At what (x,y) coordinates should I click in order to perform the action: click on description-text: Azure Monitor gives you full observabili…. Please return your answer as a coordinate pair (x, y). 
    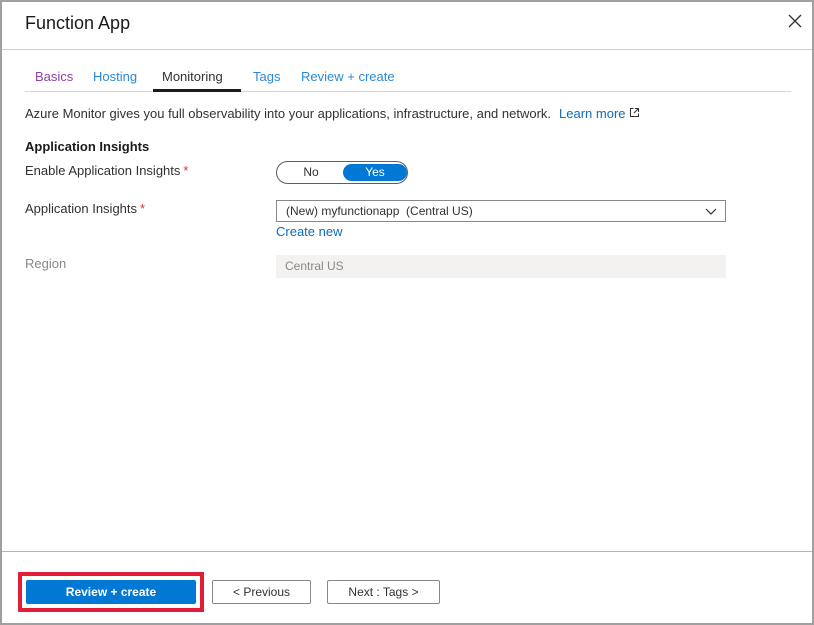
    Looking at the image, I should click on (288, 113).